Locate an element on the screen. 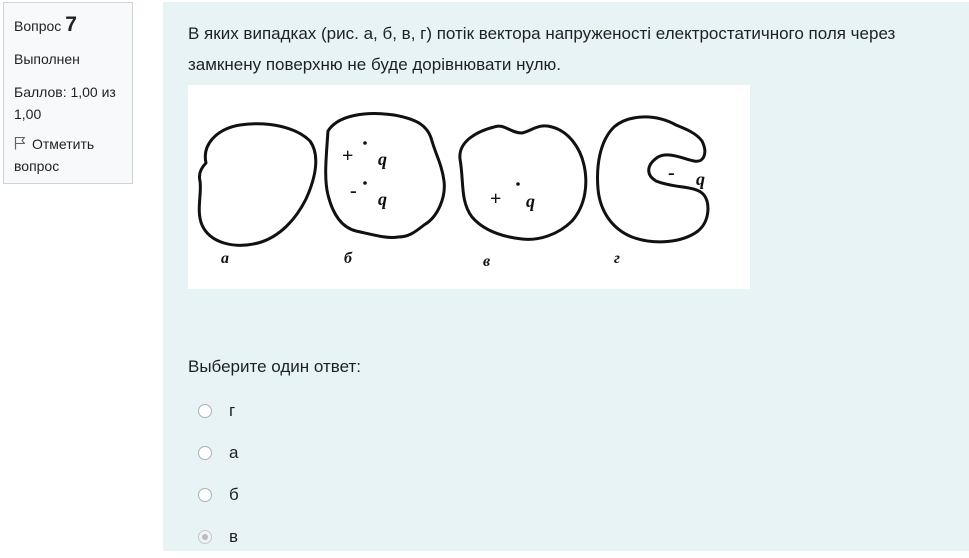 The height and width of the screenshot is (558, 969). answer-option-a: а is located at coordinates (218, 453).